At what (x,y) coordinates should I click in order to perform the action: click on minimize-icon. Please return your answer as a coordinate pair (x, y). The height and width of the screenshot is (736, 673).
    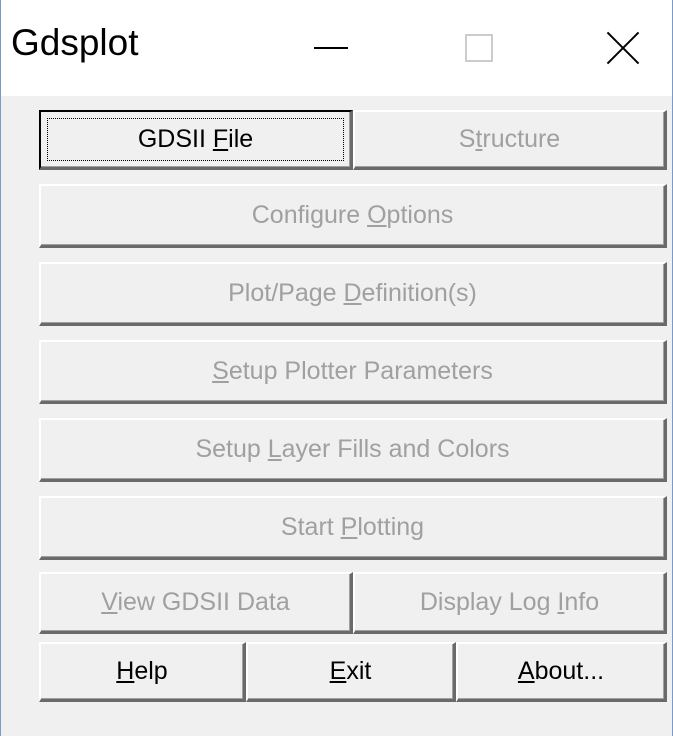
    Looking at the image, I should click on (331, 48).